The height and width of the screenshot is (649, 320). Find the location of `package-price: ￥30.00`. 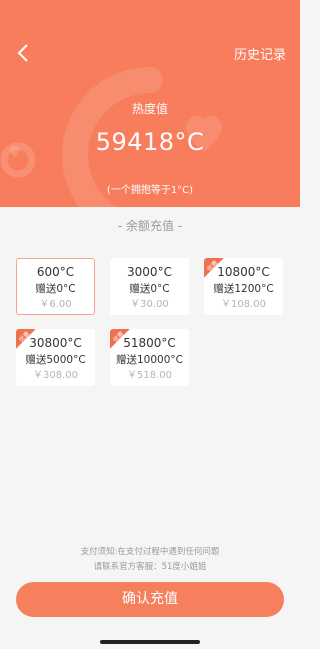

package-price: ￥30.00 is located at coordinates (149, 304).